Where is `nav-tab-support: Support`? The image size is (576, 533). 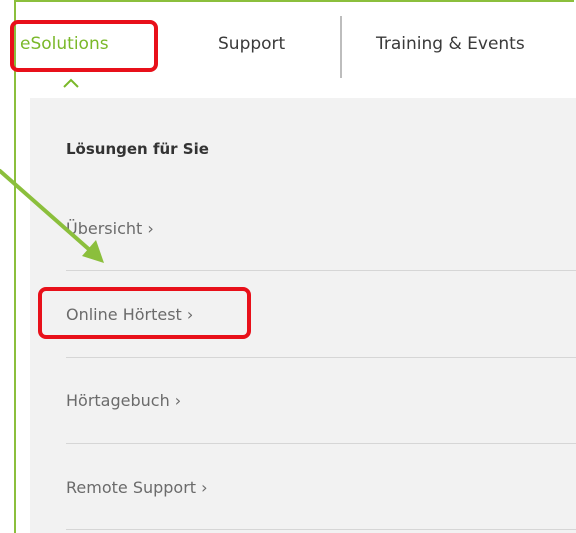
nav-tab-support: Support is located at coordinates (251, 44).